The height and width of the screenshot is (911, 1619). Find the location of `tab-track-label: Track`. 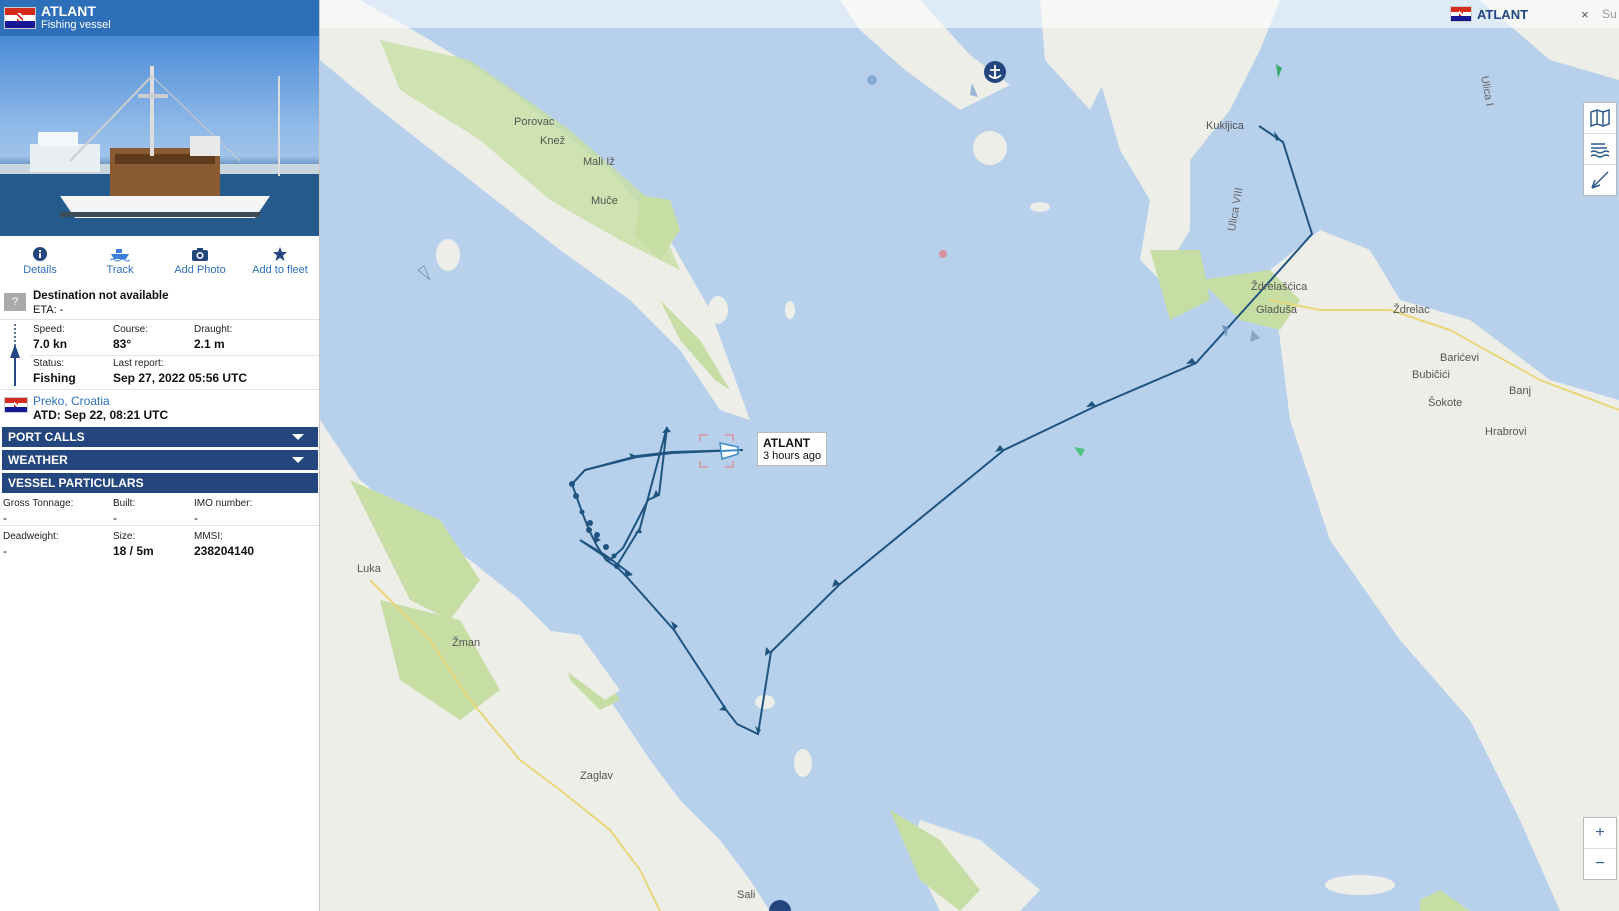

tab-track-label: Track is located at coordinates (120, 270).